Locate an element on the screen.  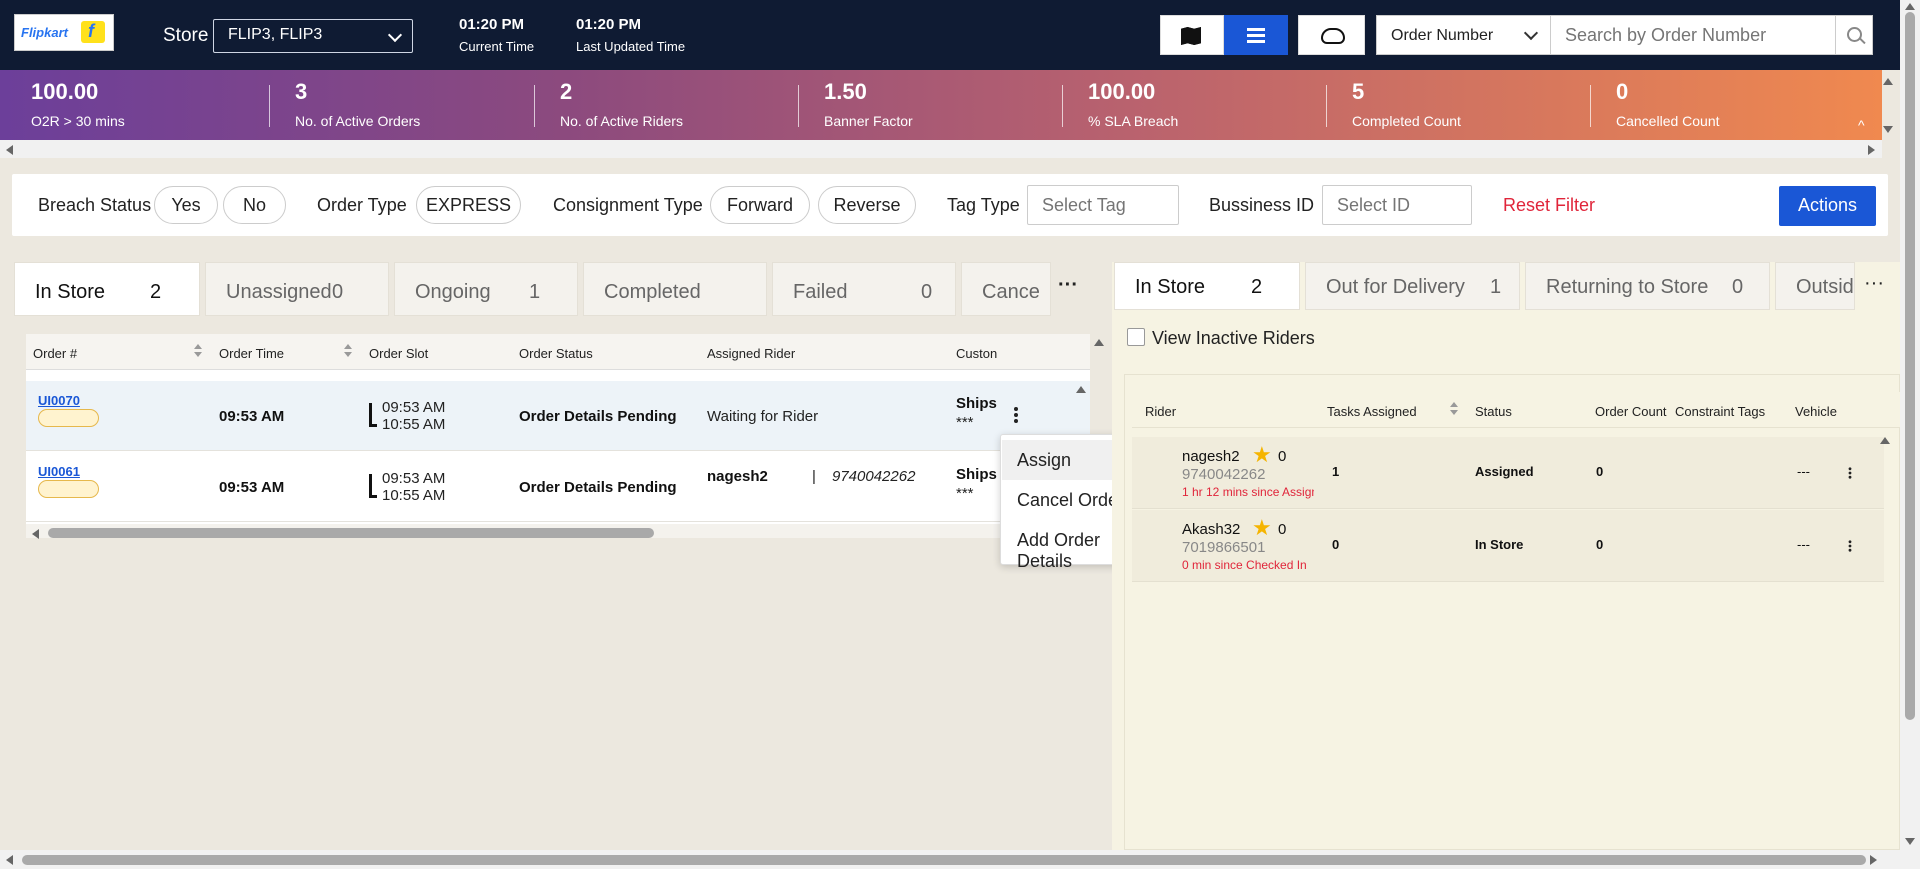
col-order-status: Order Status is located at coordinates (556, 353).